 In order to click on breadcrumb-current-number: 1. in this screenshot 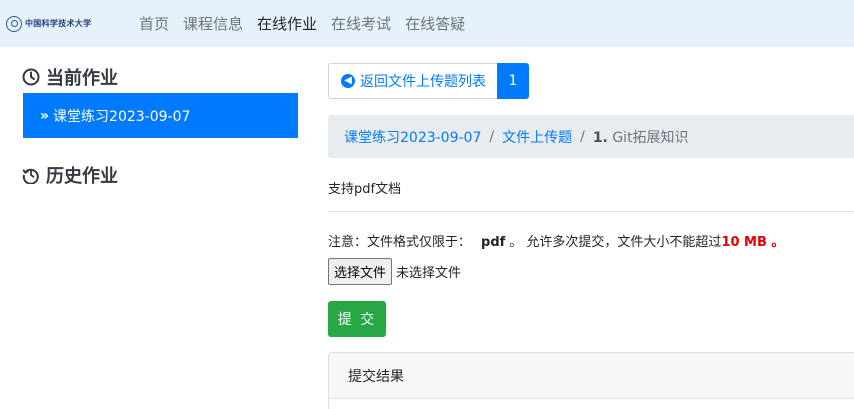, I will do `click(600, 137)`.